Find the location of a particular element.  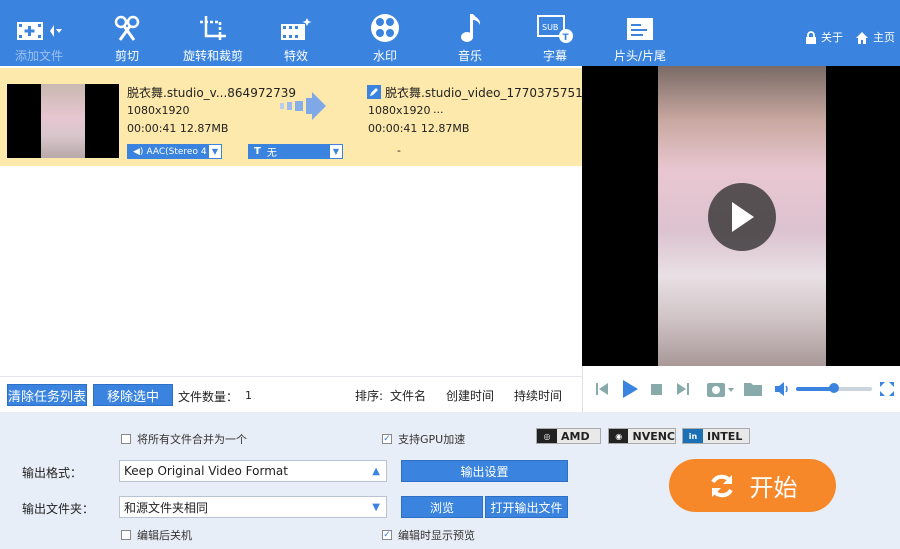

shutdown-label: 编辑后关机 is located at coordinates (164, 535).